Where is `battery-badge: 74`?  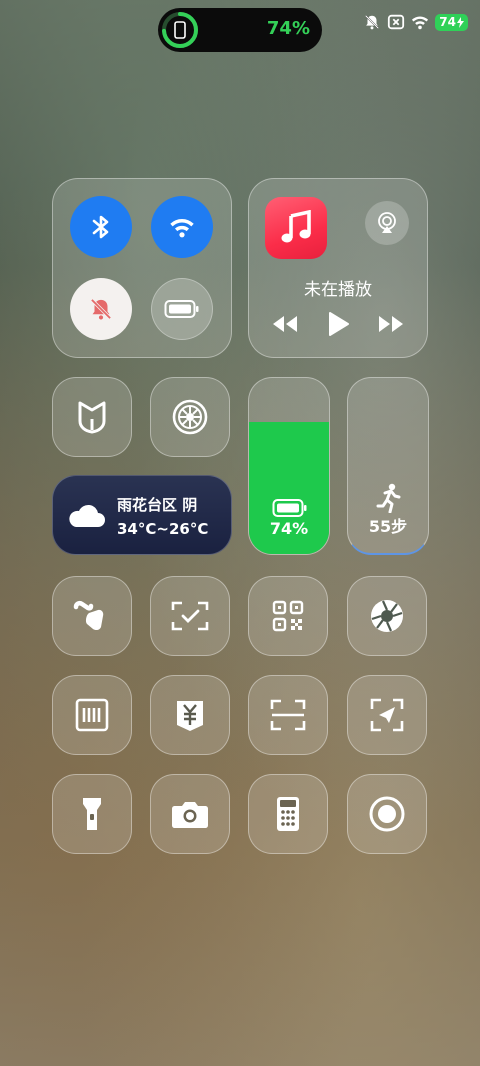 battery-badge: 74 is located at coordinates (451, 22).